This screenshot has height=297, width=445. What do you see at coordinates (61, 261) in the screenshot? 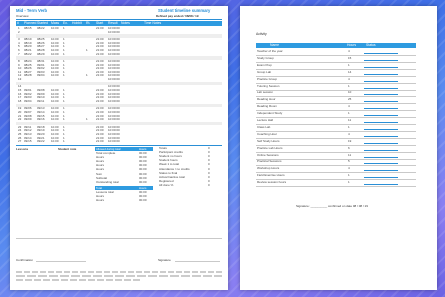
I see `confirmation-line` at bounding box center [61, 261].